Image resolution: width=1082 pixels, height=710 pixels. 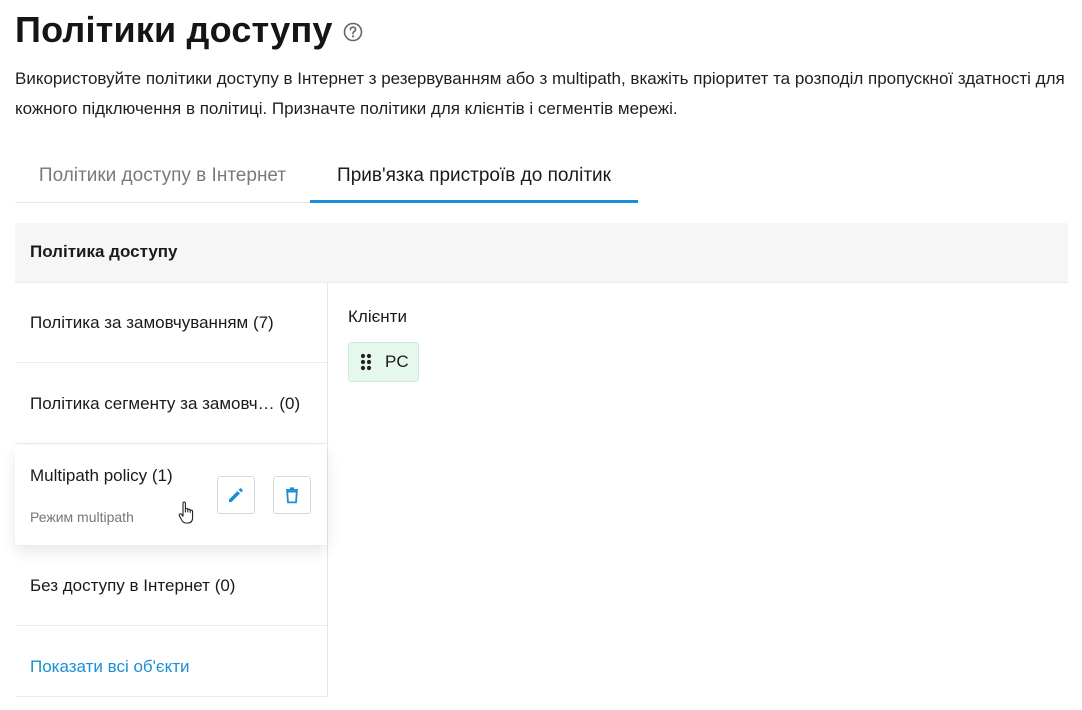 I want to click on policy-item-default: Політика за замовчуванням (7), so click(x=171, y=323).